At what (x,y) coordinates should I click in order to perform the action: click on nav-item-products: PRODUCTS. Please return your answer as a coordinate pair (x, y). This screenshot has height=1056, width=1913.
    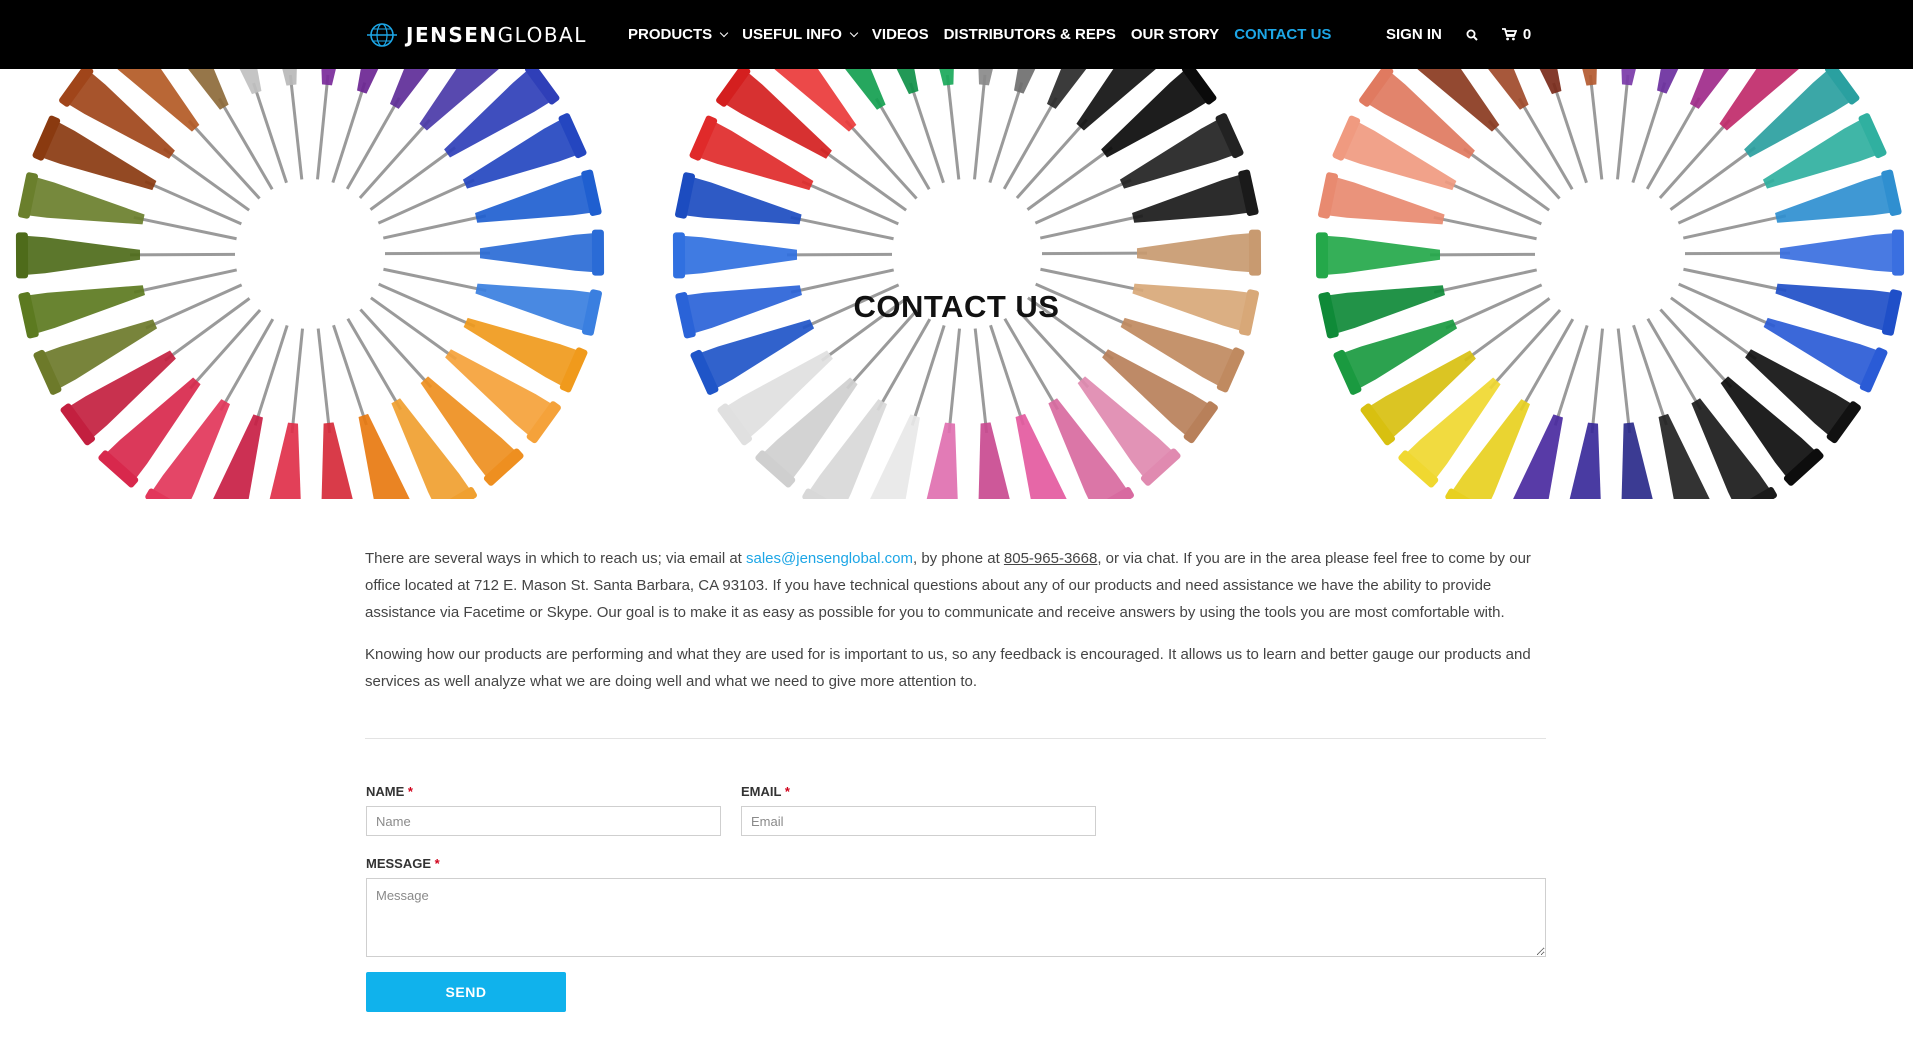
    Looking at the image, I should click on (678, 34).